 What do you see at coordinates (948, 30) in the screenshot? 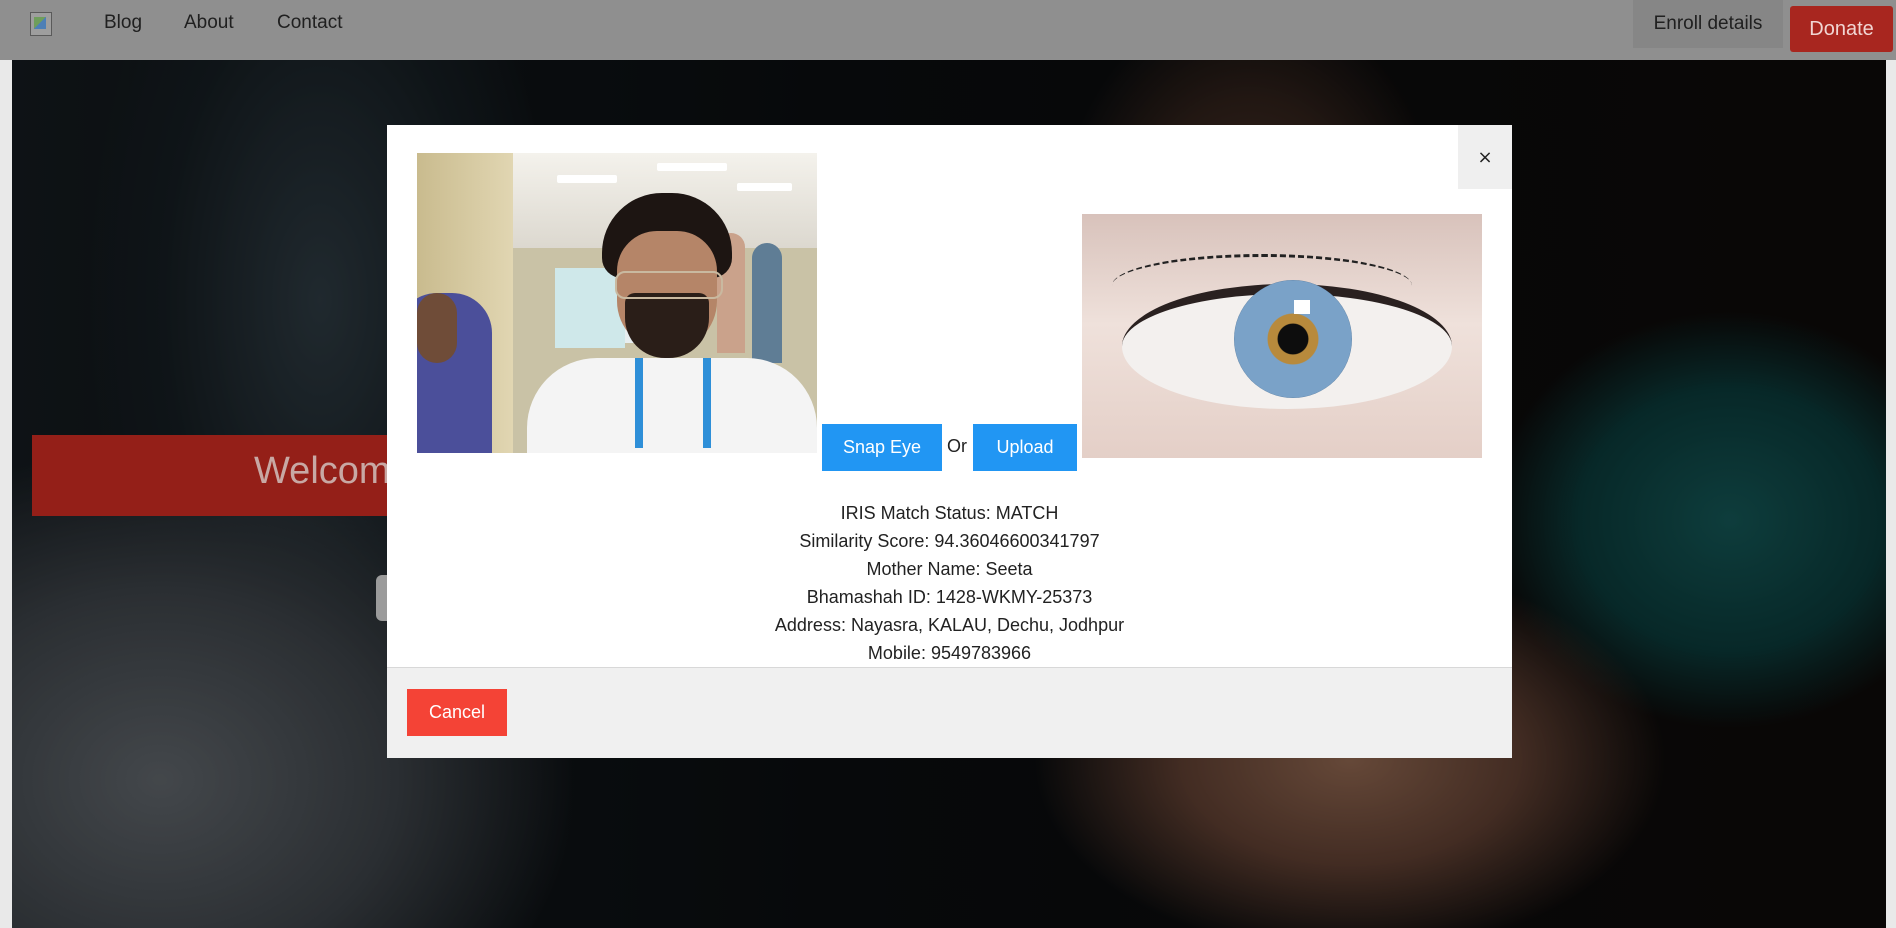
I see `top-navbar: Blog About Contact Enroll details Donate` at bounding box center [948, 30].